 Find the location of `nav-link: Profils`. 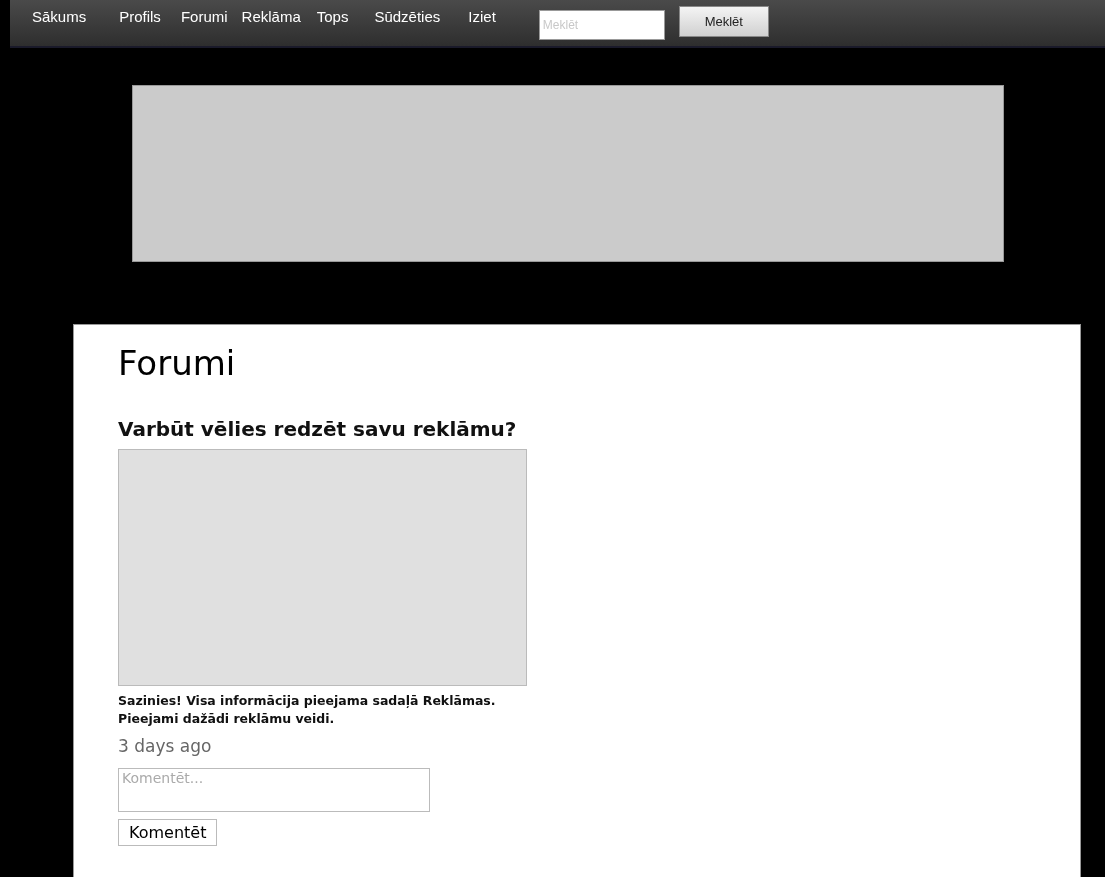

nav-link: Profils is located at coordinates (140, 16).